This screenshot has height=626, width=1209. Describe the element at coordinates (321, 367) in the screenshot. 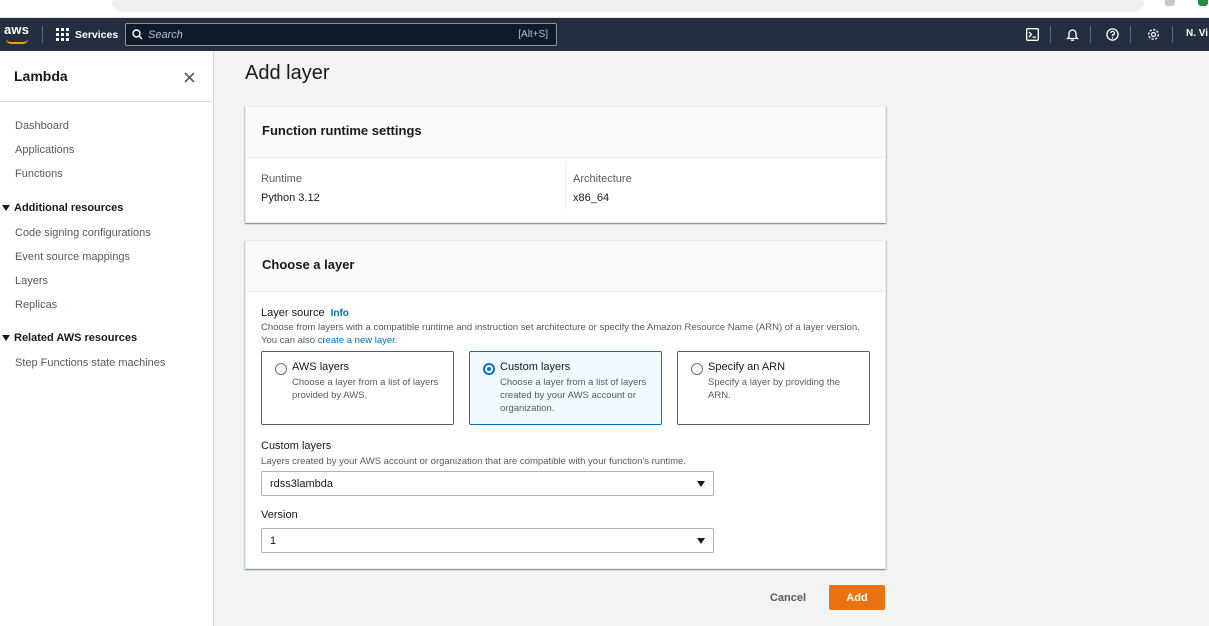

I see `option-title: AWS layers` at that location.